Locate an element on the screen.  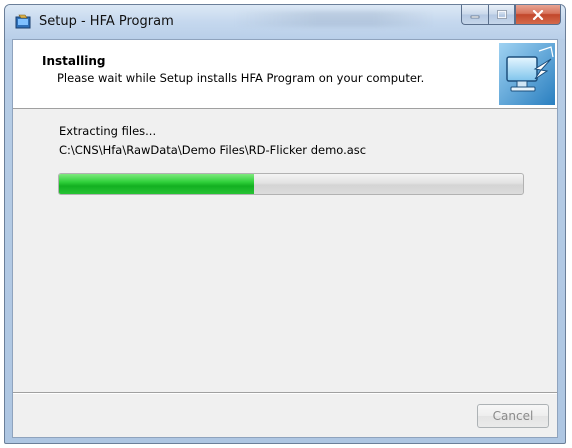
maximize-button is located at coordinates (501, 15).